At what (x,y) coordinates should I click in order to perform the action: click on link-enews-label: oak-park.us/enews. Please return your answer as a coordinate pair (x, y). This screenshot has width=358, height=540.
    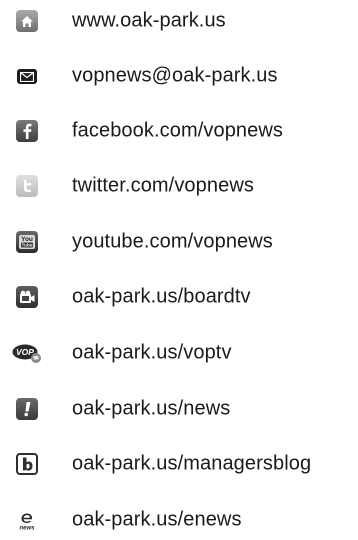
    Looking at the image, I should click on (157, 520).